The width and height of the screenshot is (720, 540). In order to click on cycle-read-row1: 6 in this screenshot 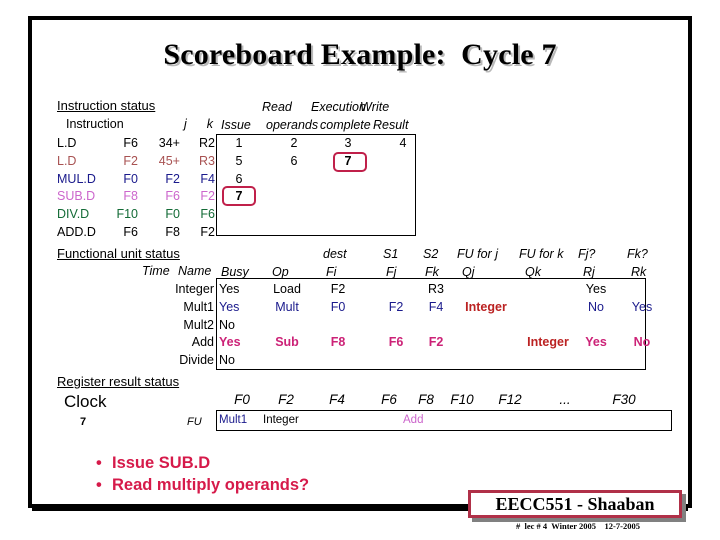, I will do `click(294, 161)`.